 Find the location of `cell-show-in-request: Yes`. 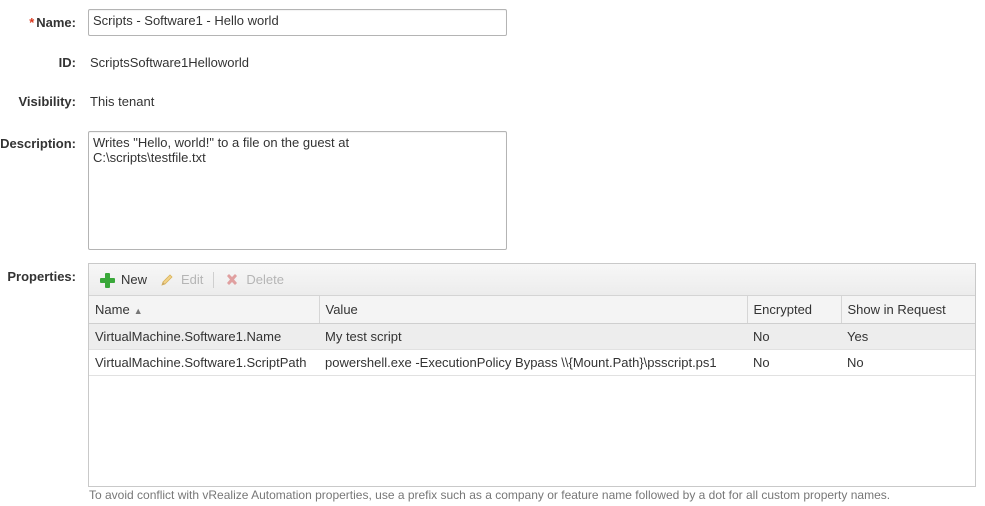

cell-show-in-request: Yes is located at coordinates (908, 336).